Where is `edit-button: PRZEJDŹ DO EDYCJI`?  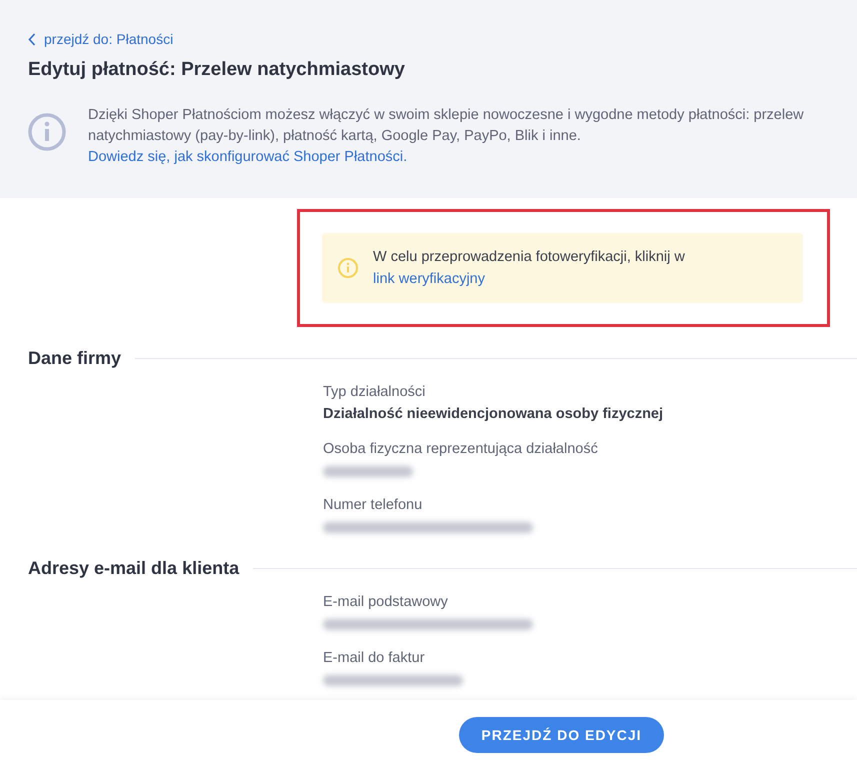
edit-button: PRZEJDŹ DO EDYCJI is located at coordinates (561, 735).